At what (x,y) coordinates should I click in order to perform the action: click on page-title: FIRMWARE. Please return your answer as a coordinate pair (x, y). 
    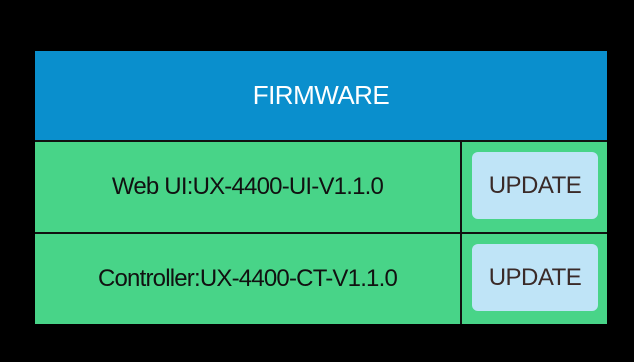
    Looking at the image, I should click on (321, 95).